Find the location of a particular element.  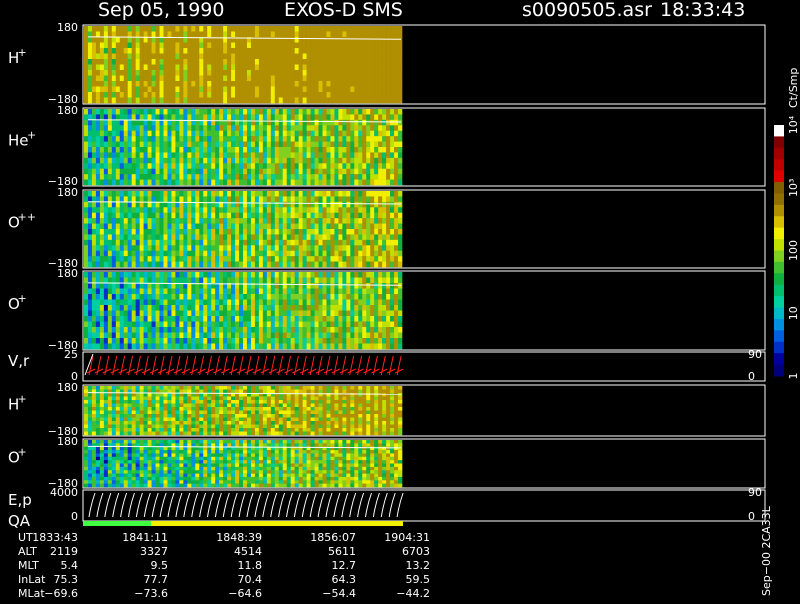

header-file: s0090505.asr is located at coordinates (587, 10).